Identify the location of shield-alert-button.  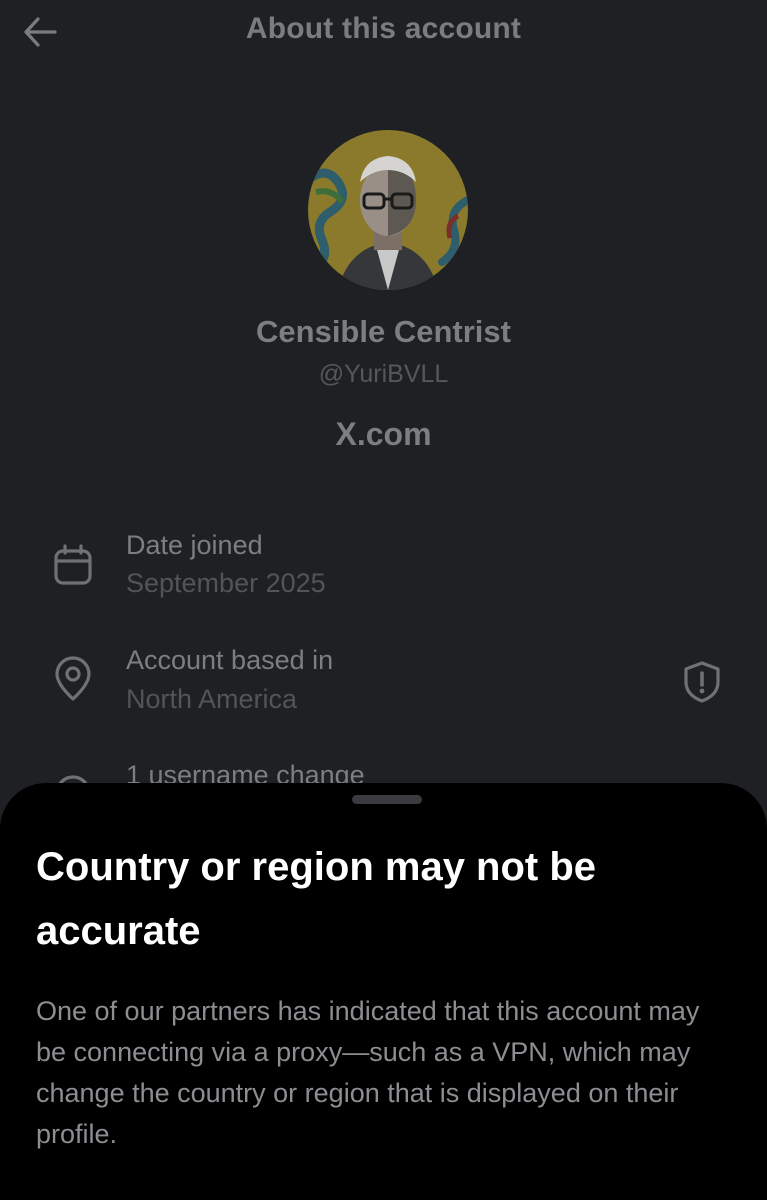
(702, 682).